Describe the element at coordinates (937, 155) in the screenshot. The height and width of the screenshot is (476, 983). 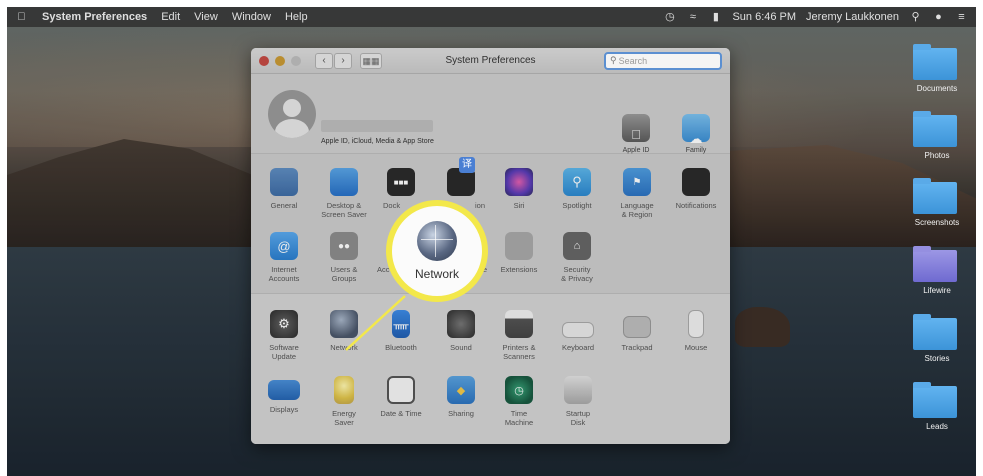
I see `folder-label: Photos` at that location.